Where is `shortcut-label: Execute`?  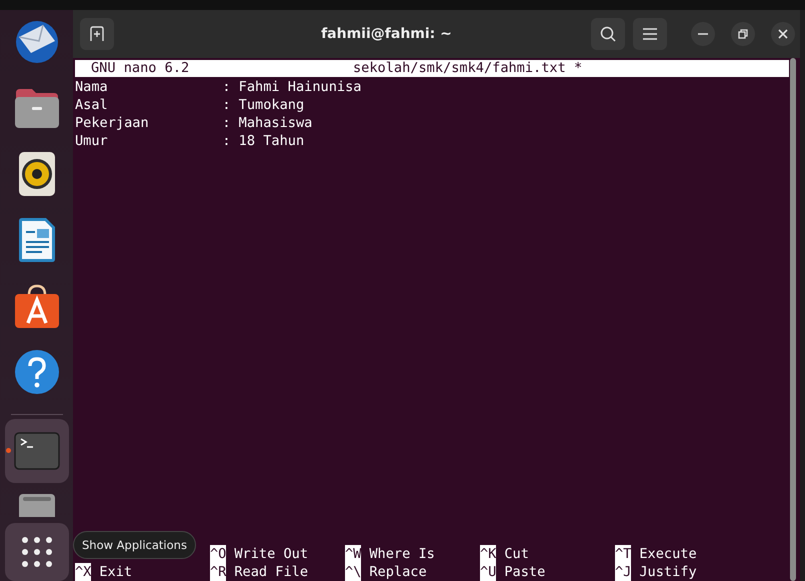
shortcut-label: Execute is located at coordinates (668, 554).